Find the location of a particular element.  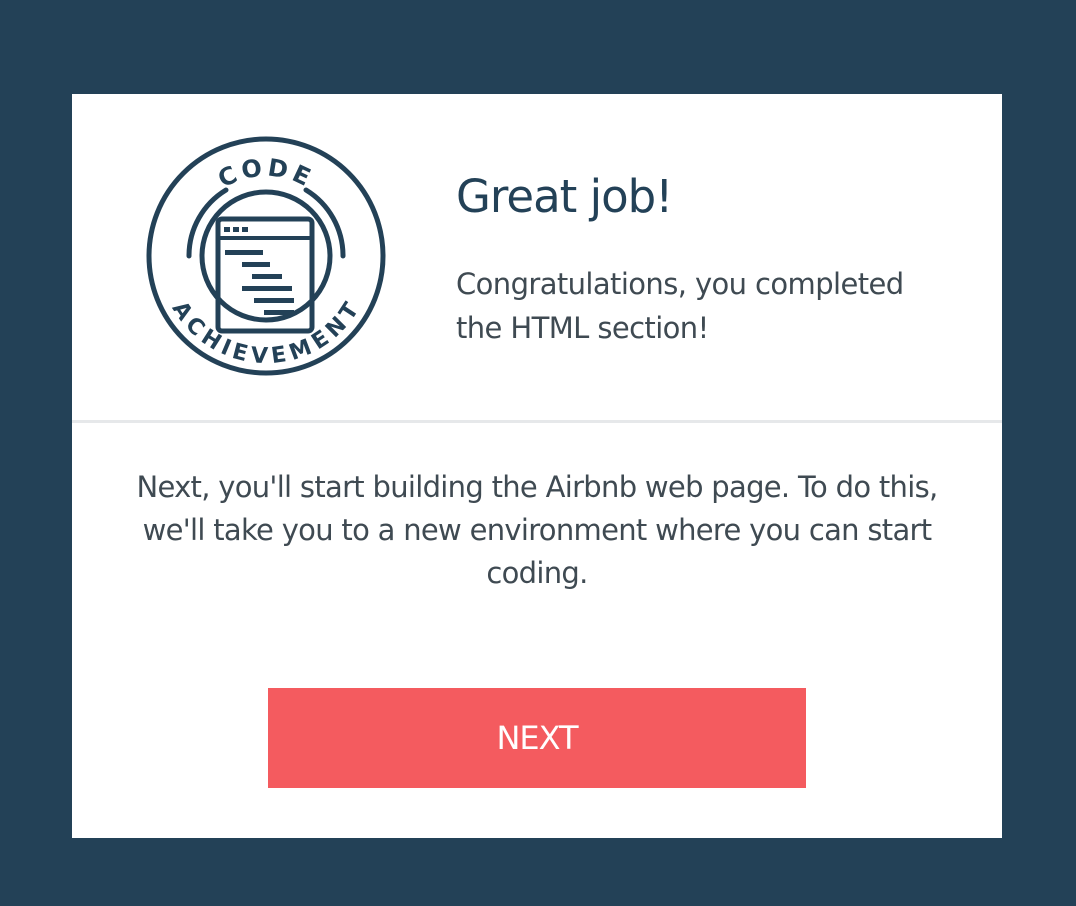

code-achievement-badge-icon: CODE ACHIEVEMENT is located at coordinates (266, 256).